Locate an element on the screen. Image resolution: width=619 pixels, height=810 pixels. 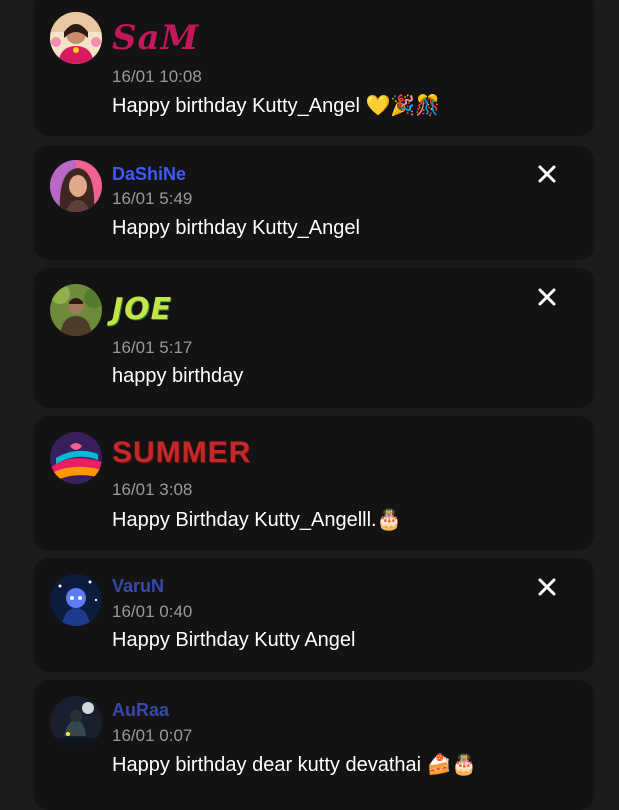
user-name: AuRaa is located at coordinates (140, 710).